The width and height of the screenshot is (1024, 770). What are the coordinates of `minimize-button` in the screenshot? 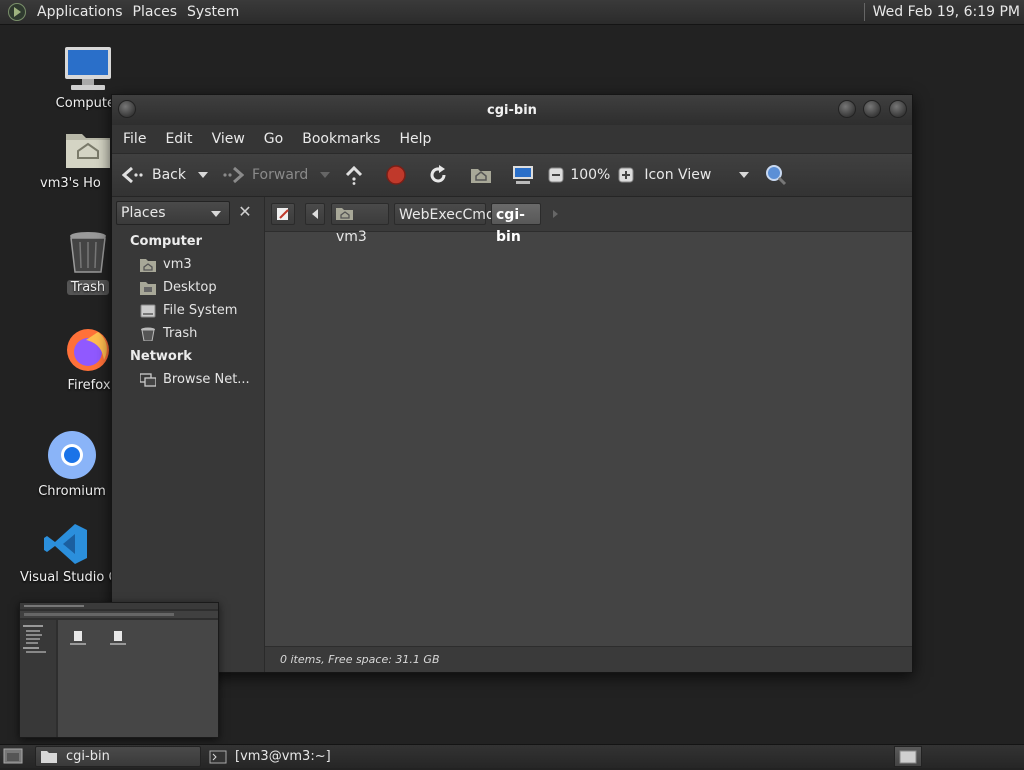 It's located at (847, 109).